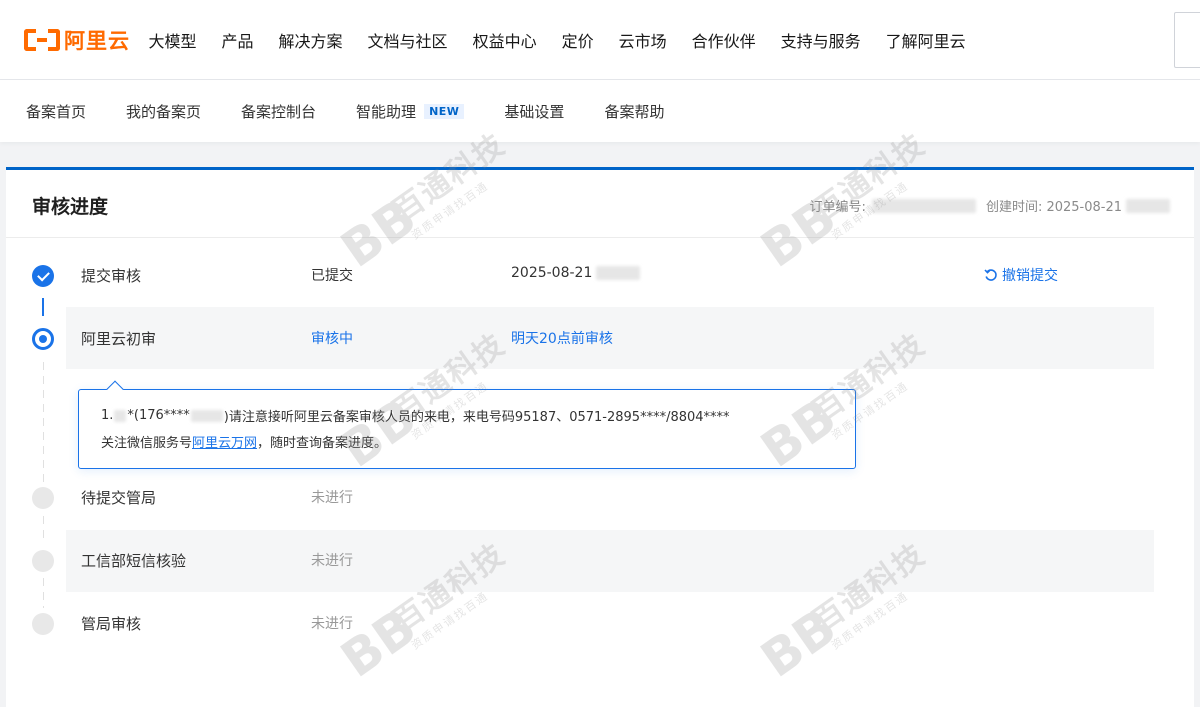 This screenshot has height=707, width=1200. I want to click on topnav-item-solutions: 解决方案, so click(311, 40).